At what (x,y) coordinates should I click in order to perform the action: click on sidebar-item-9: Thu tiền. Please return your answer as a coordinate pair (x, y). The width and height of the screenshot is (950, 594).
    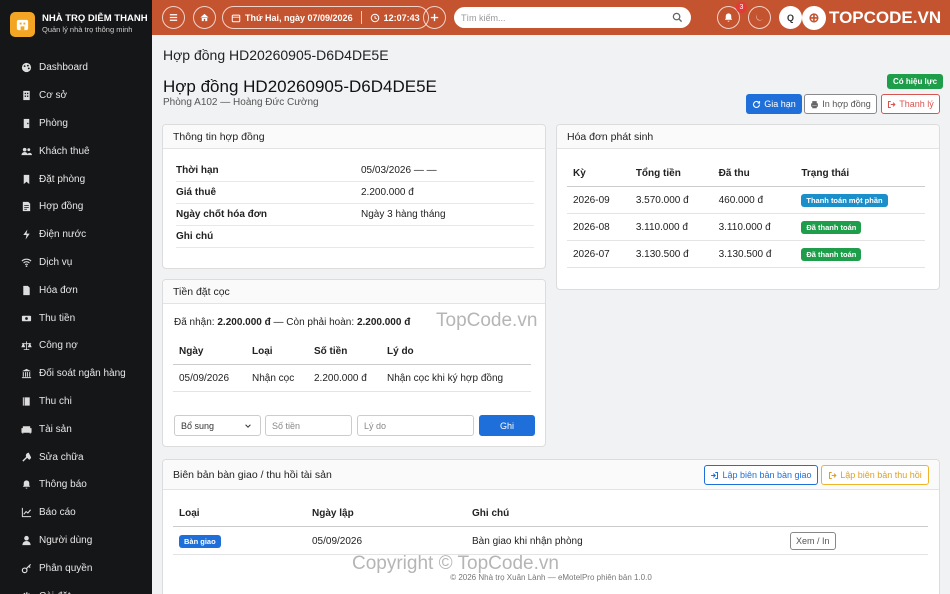
    Looking at the image, I should click on (76, 318).